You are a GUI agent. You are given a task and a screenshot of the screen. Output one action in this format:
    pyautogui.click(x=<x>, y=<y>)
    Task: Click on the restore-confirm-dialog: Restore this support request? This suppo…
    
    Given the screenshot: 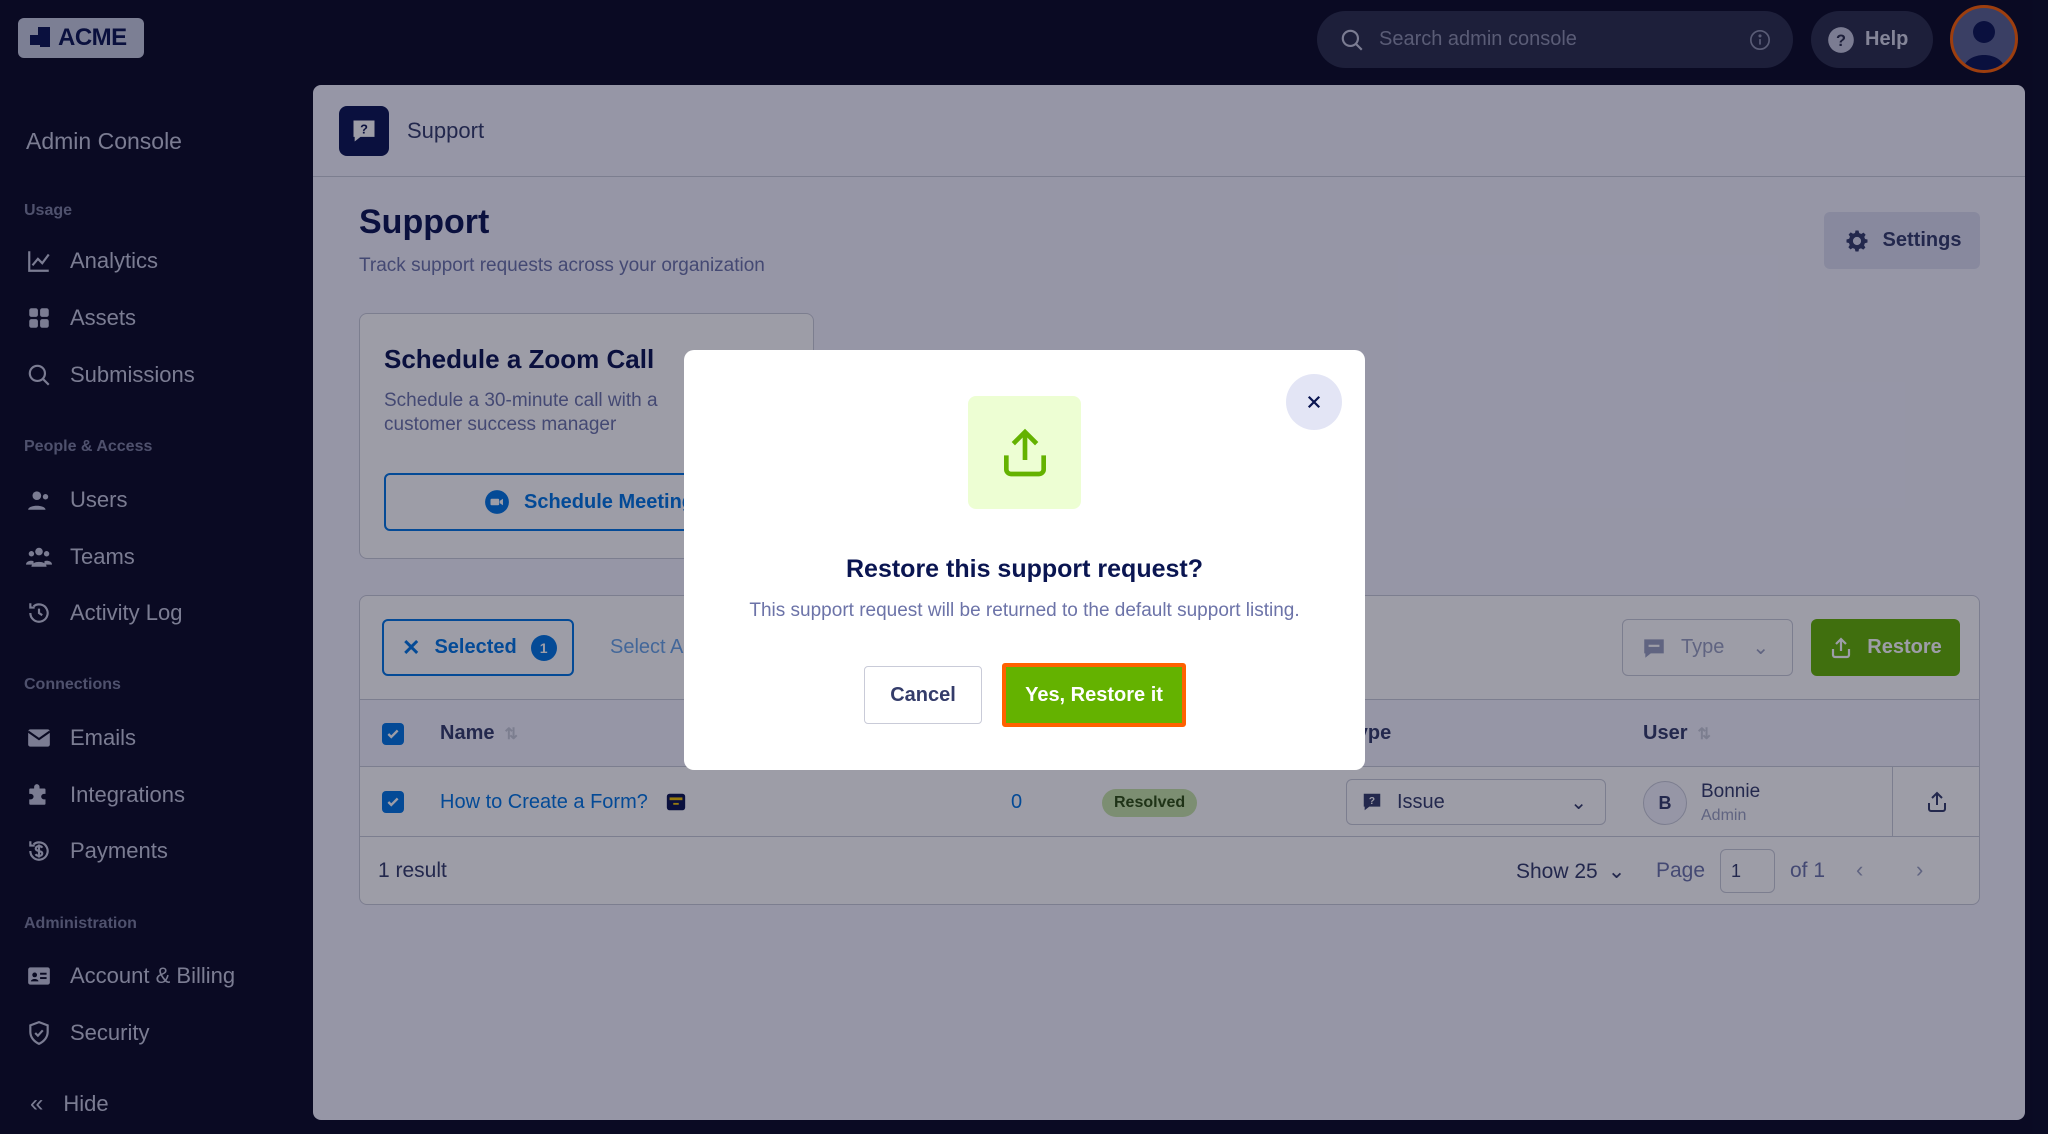 What is the action you would take?
    pyautogui.click(x=1024, y=560)
    